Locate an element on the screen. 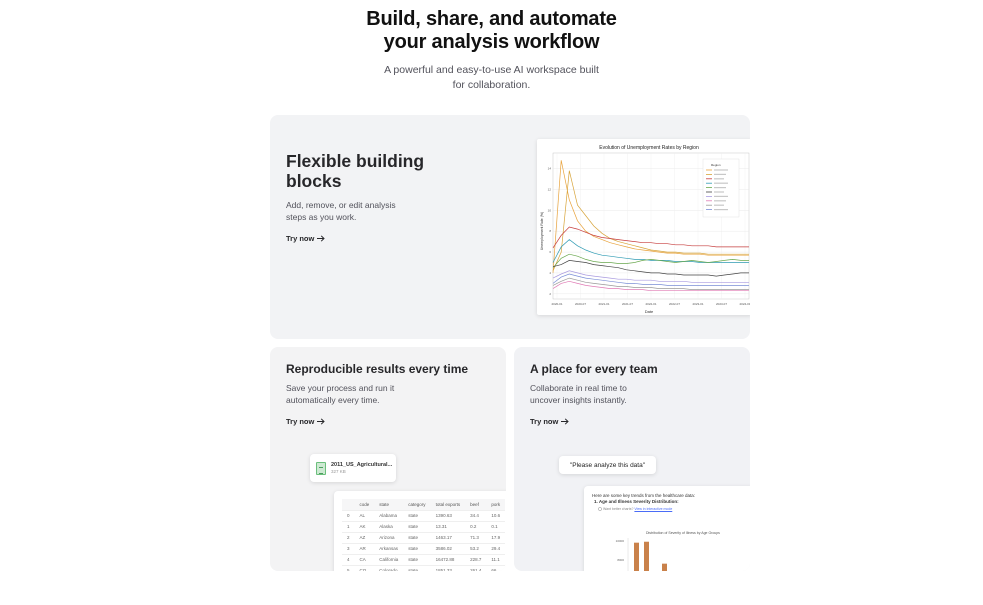 The width and height of the screenshot is (983, 605). table-cell: AR is located at coordinates (364, 548).